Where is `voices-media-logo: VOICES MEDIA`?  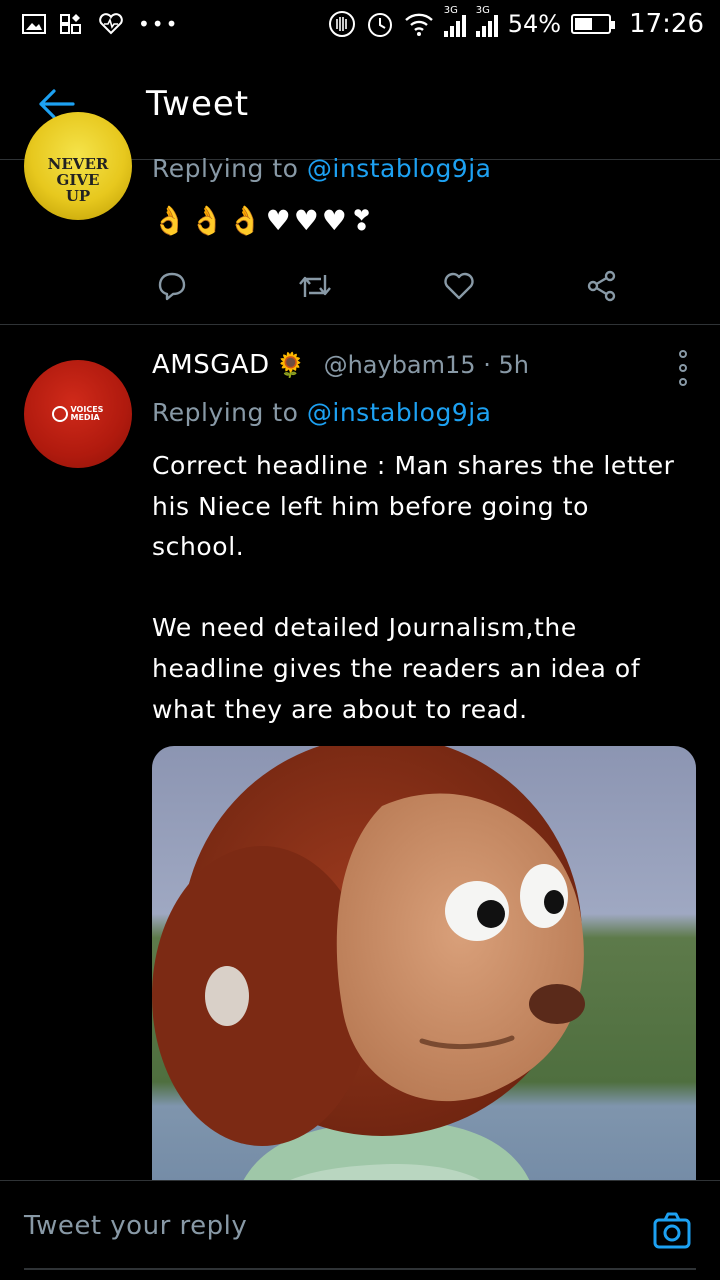 voices-media-logo: VOICES MEDIA is located at coordinates (78, 413).